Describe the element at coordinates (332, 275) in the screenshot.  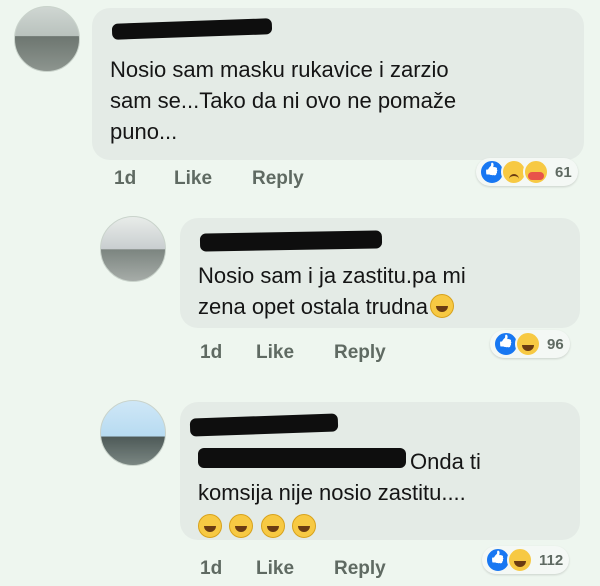
I see `comment-text-line: Nosio sam i ja zastitu.pa mi` at that location.